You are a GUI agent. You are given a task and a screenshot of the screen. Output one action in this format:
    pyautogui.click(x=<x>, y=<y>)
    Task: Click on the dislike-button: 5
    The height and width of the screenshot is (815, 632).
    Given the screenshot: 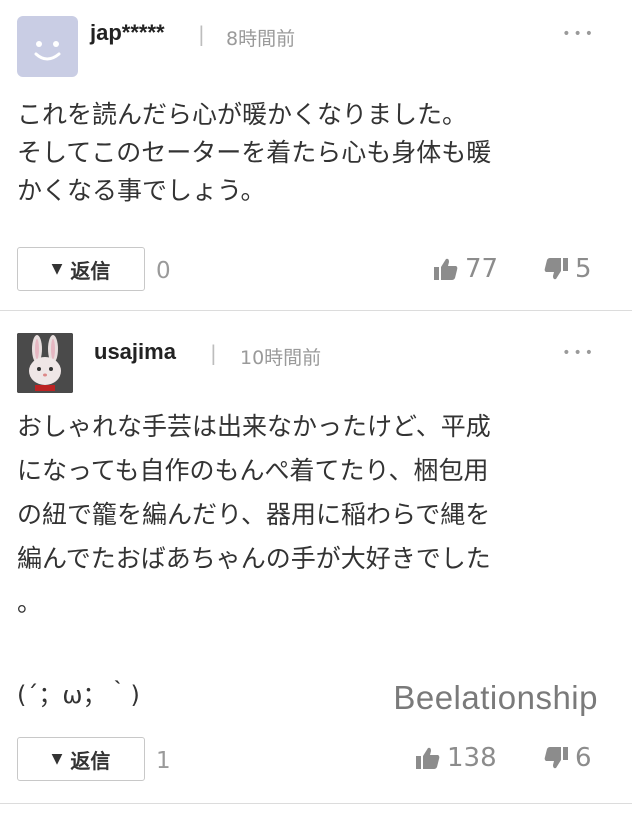 What is the action you would take?
    pyautogui.click(x=567, y=269)
    